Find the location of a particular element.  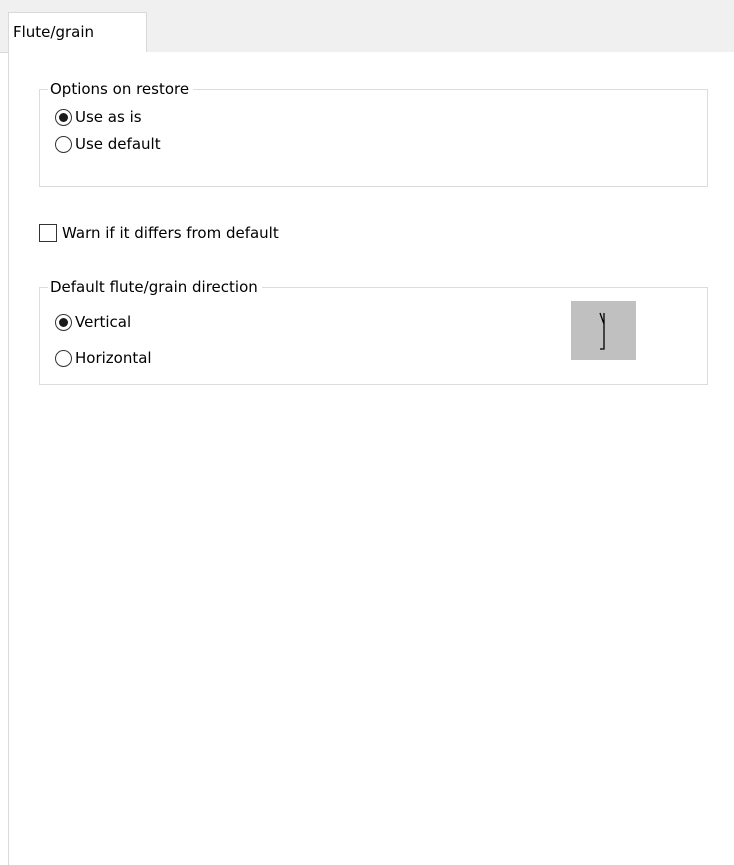

use-as-is-radio-button is located at coordinates (63, 117).